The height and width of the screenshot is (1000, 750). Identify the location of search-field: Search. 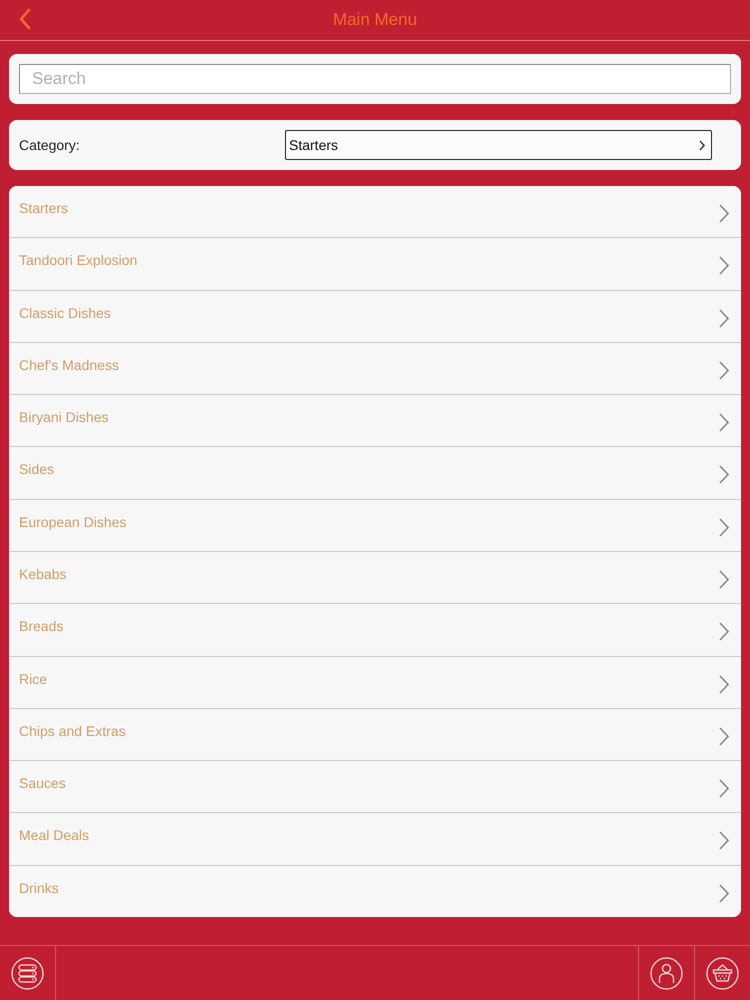
(375, 79).